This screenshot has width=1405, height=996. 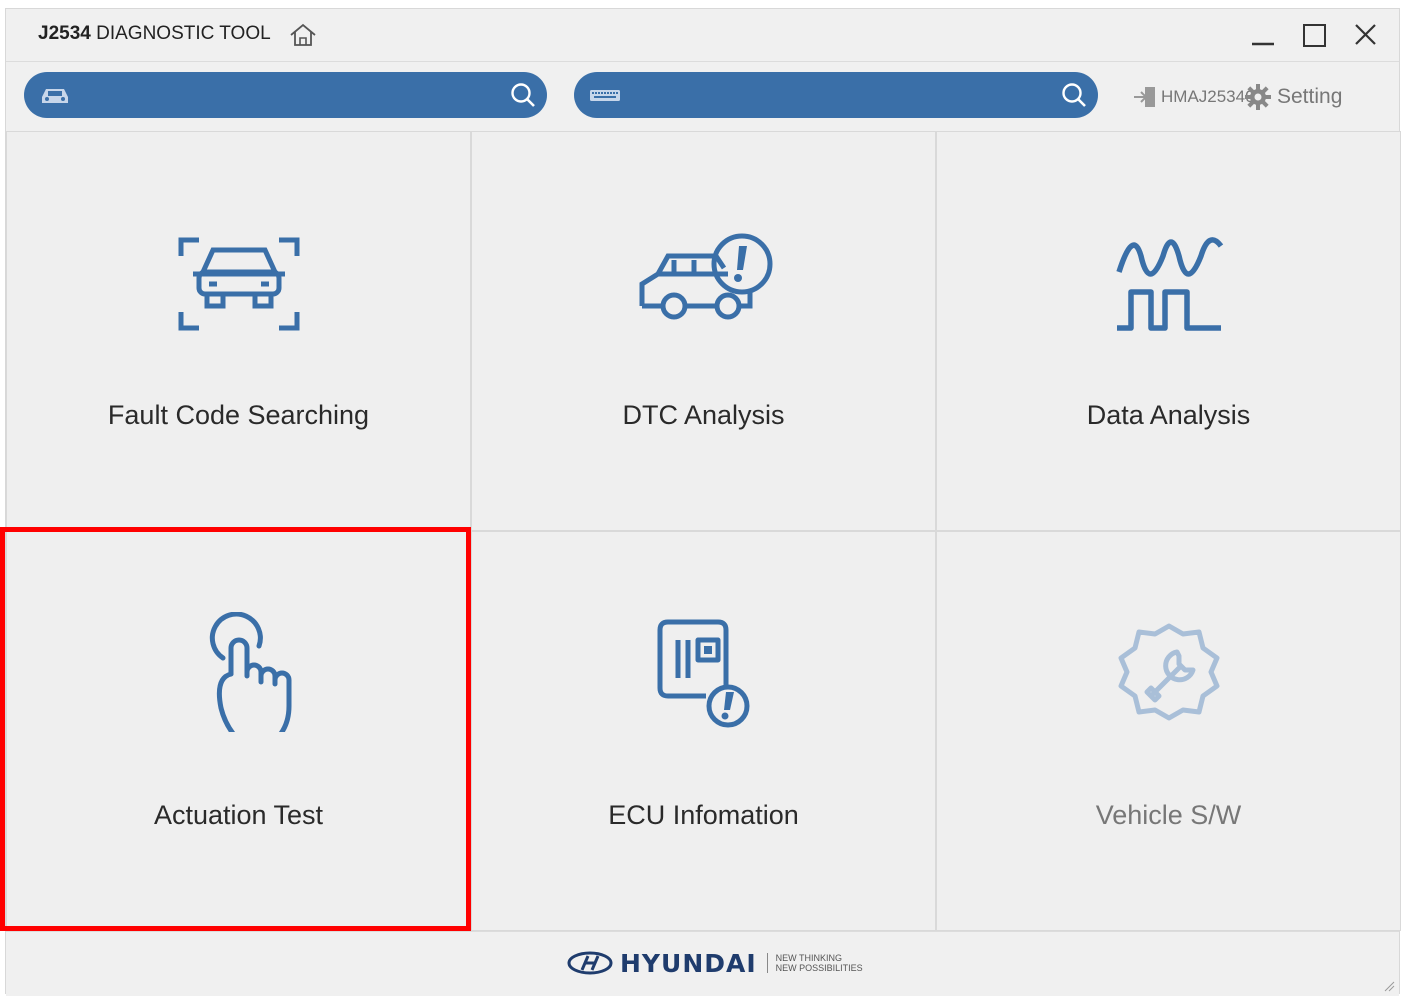 I want to click on tile-label: ECU Infomation, so click(x=703, y=815).